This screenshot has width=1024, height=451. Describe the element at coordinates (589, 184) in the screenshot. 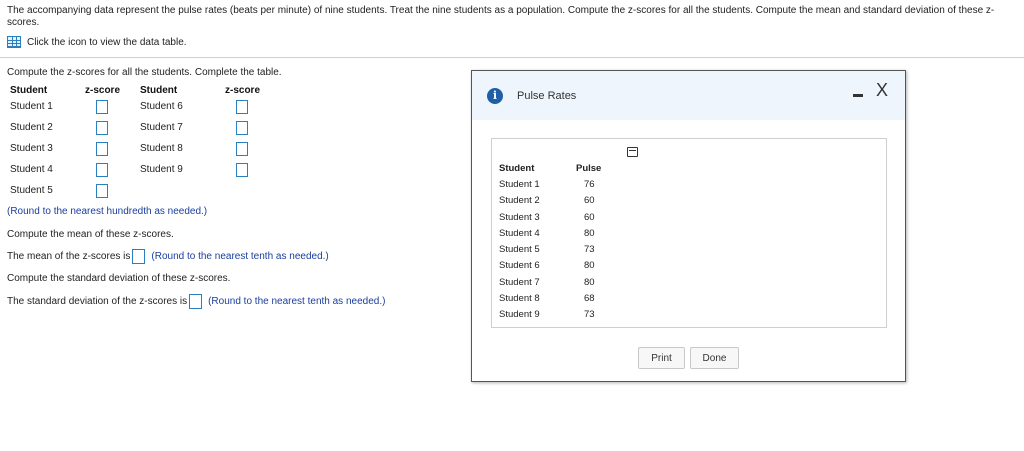

I see `table-cell-pulse: 76` at that location.